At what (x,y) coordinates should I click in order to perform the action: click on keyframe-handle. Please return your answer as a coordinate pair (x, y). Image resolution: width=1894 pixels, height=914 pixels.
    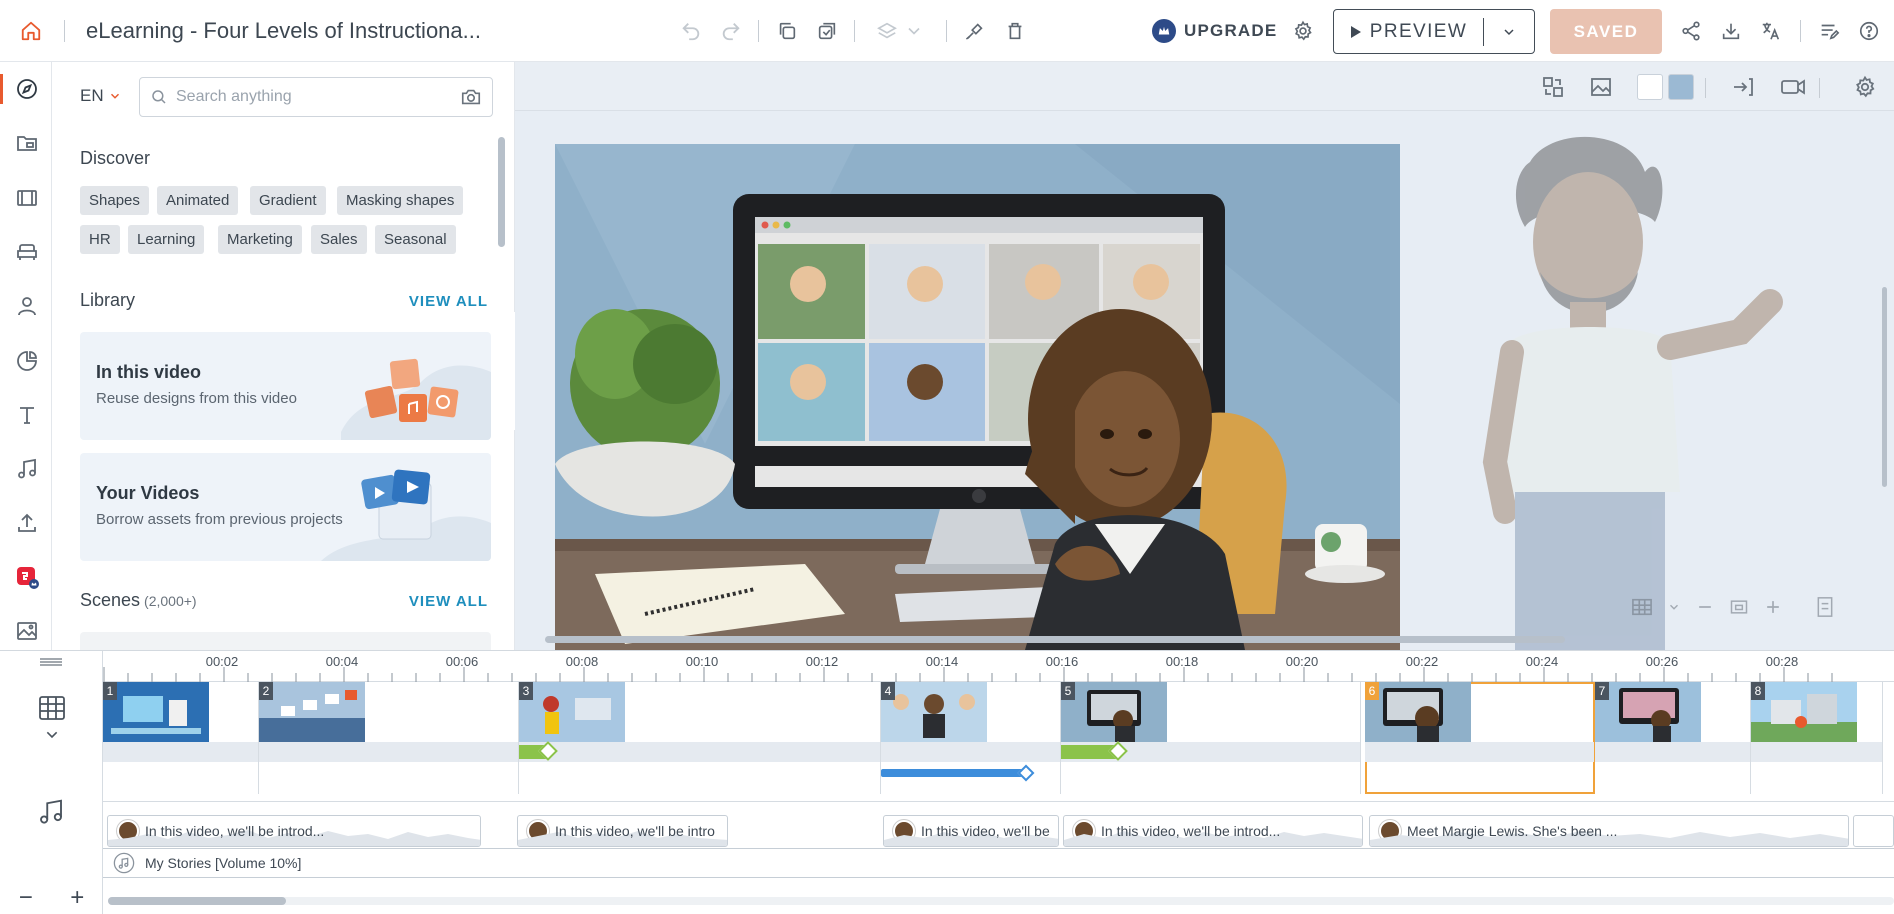
    Looking at the image, I should click on (1026, 773).